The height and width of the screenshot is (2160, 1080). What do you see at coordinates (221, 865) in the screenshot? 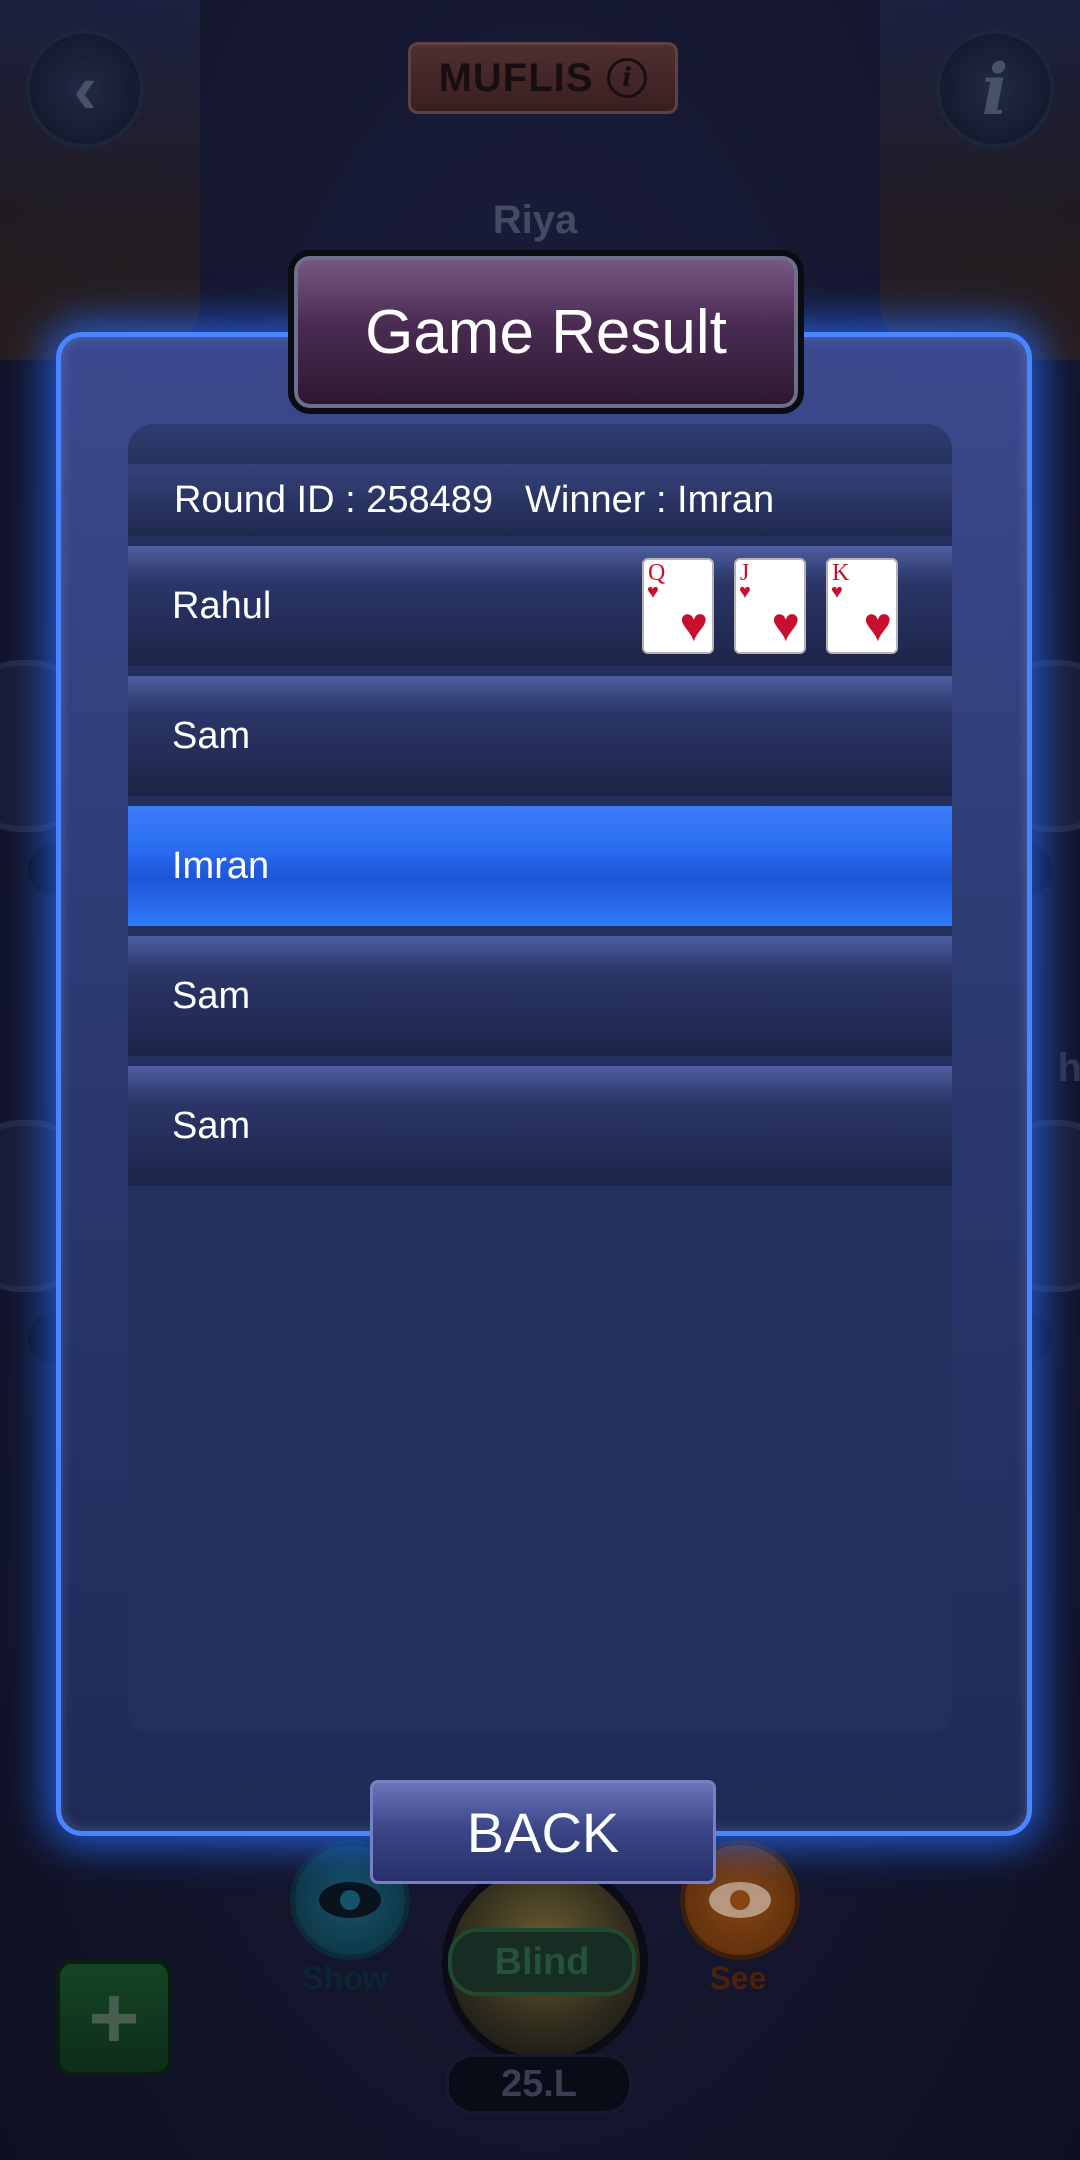
I see `player-name: Imran` at bounding box center [221, 865].